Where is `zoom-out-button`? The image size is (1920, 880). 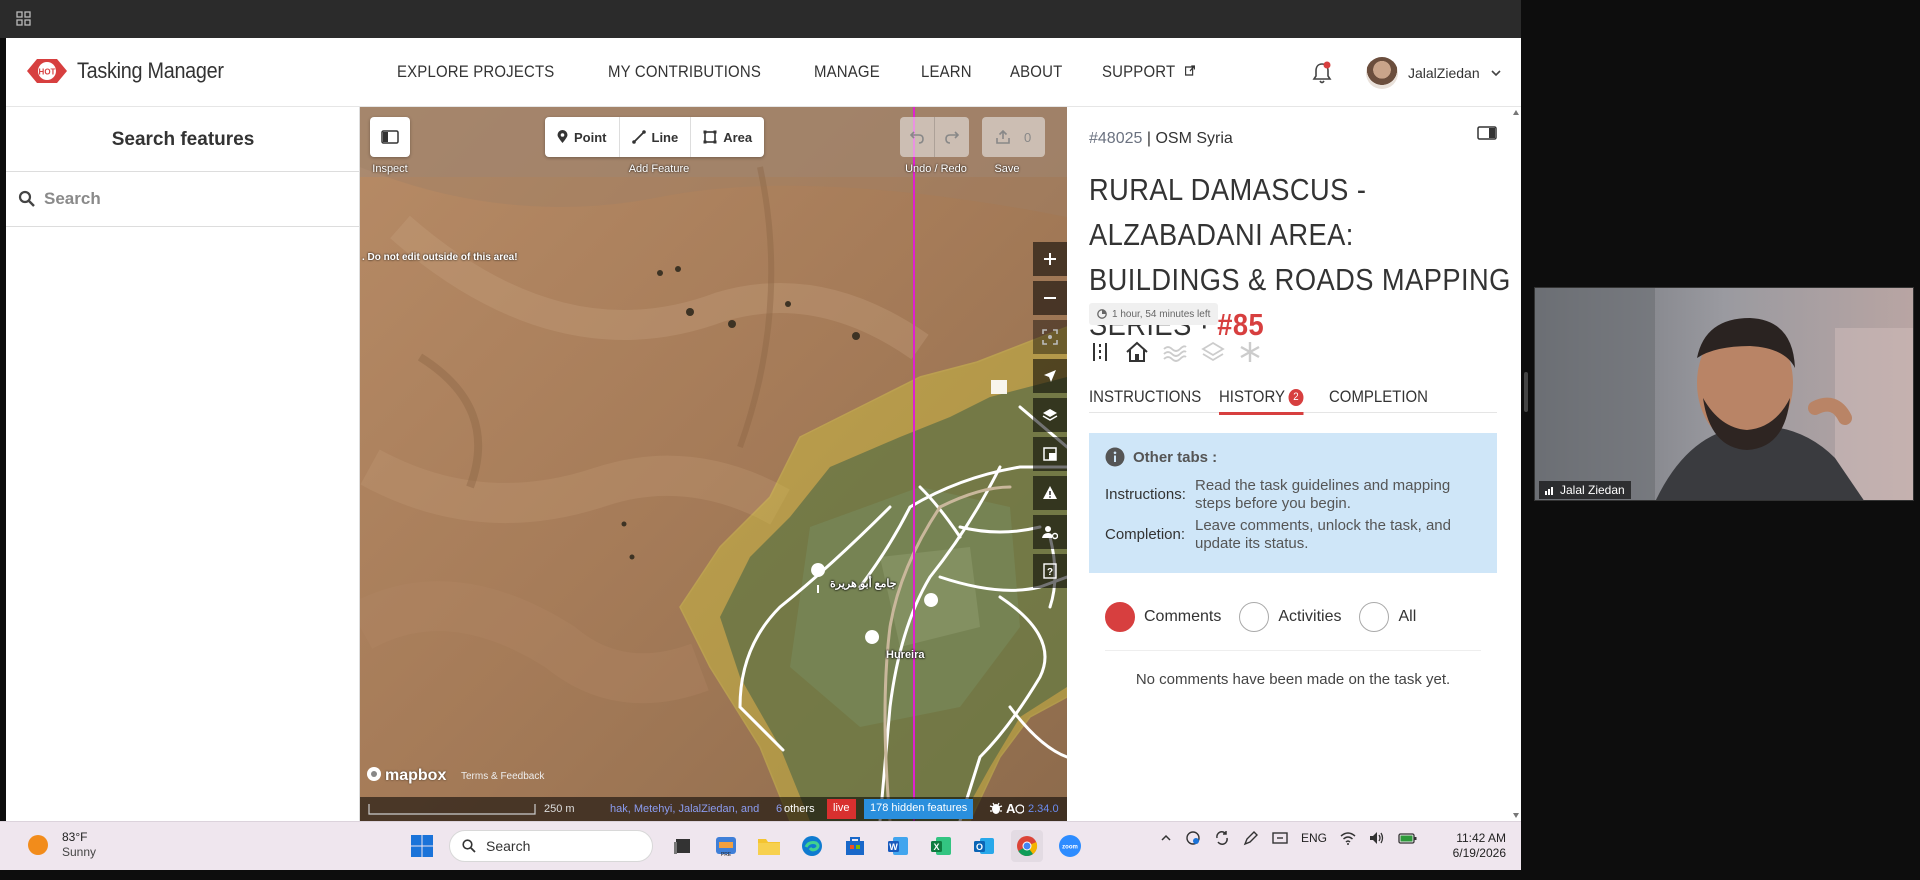 zoom-out-button is located at coordinates (1050, 298).